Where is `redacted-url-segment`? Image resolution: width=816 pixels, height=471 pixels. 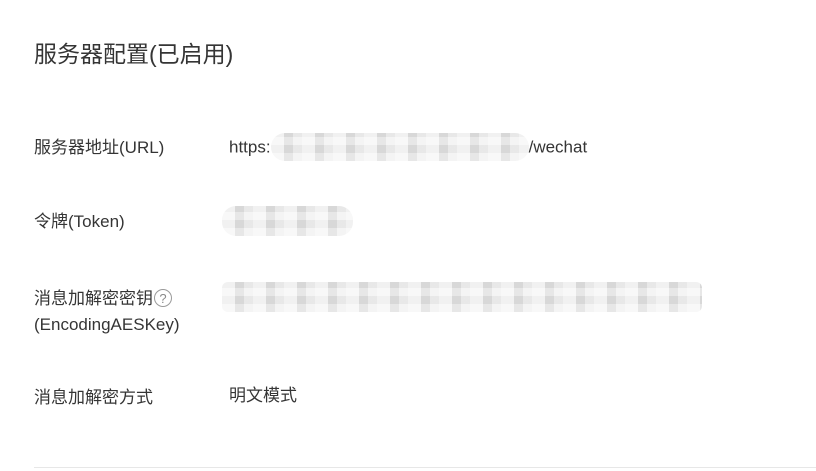
redacted-url-segment is located at coordinates (399, 147).